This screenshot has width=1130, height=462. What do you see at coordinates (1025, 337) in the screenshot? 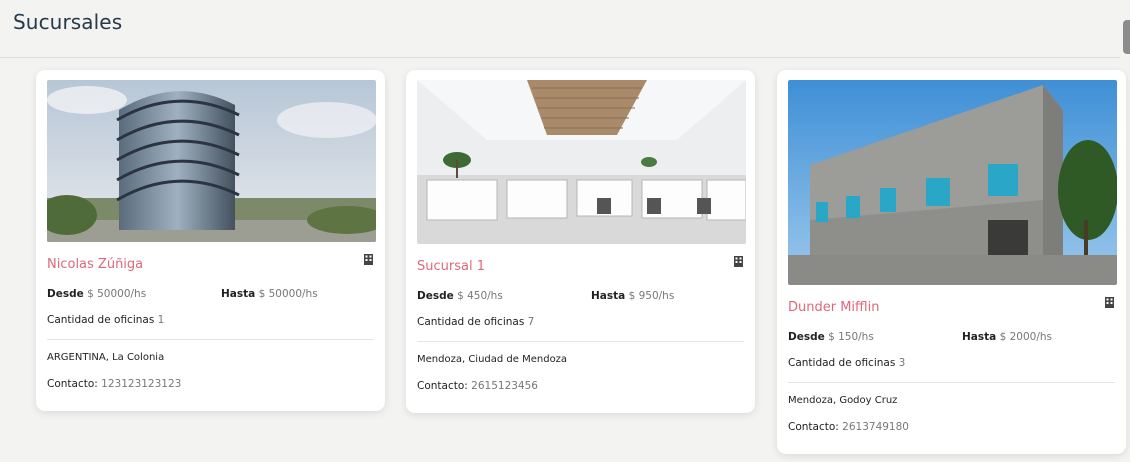
I see `price-to-value: $ 2000/hs` at bounding box center [1025, 337].